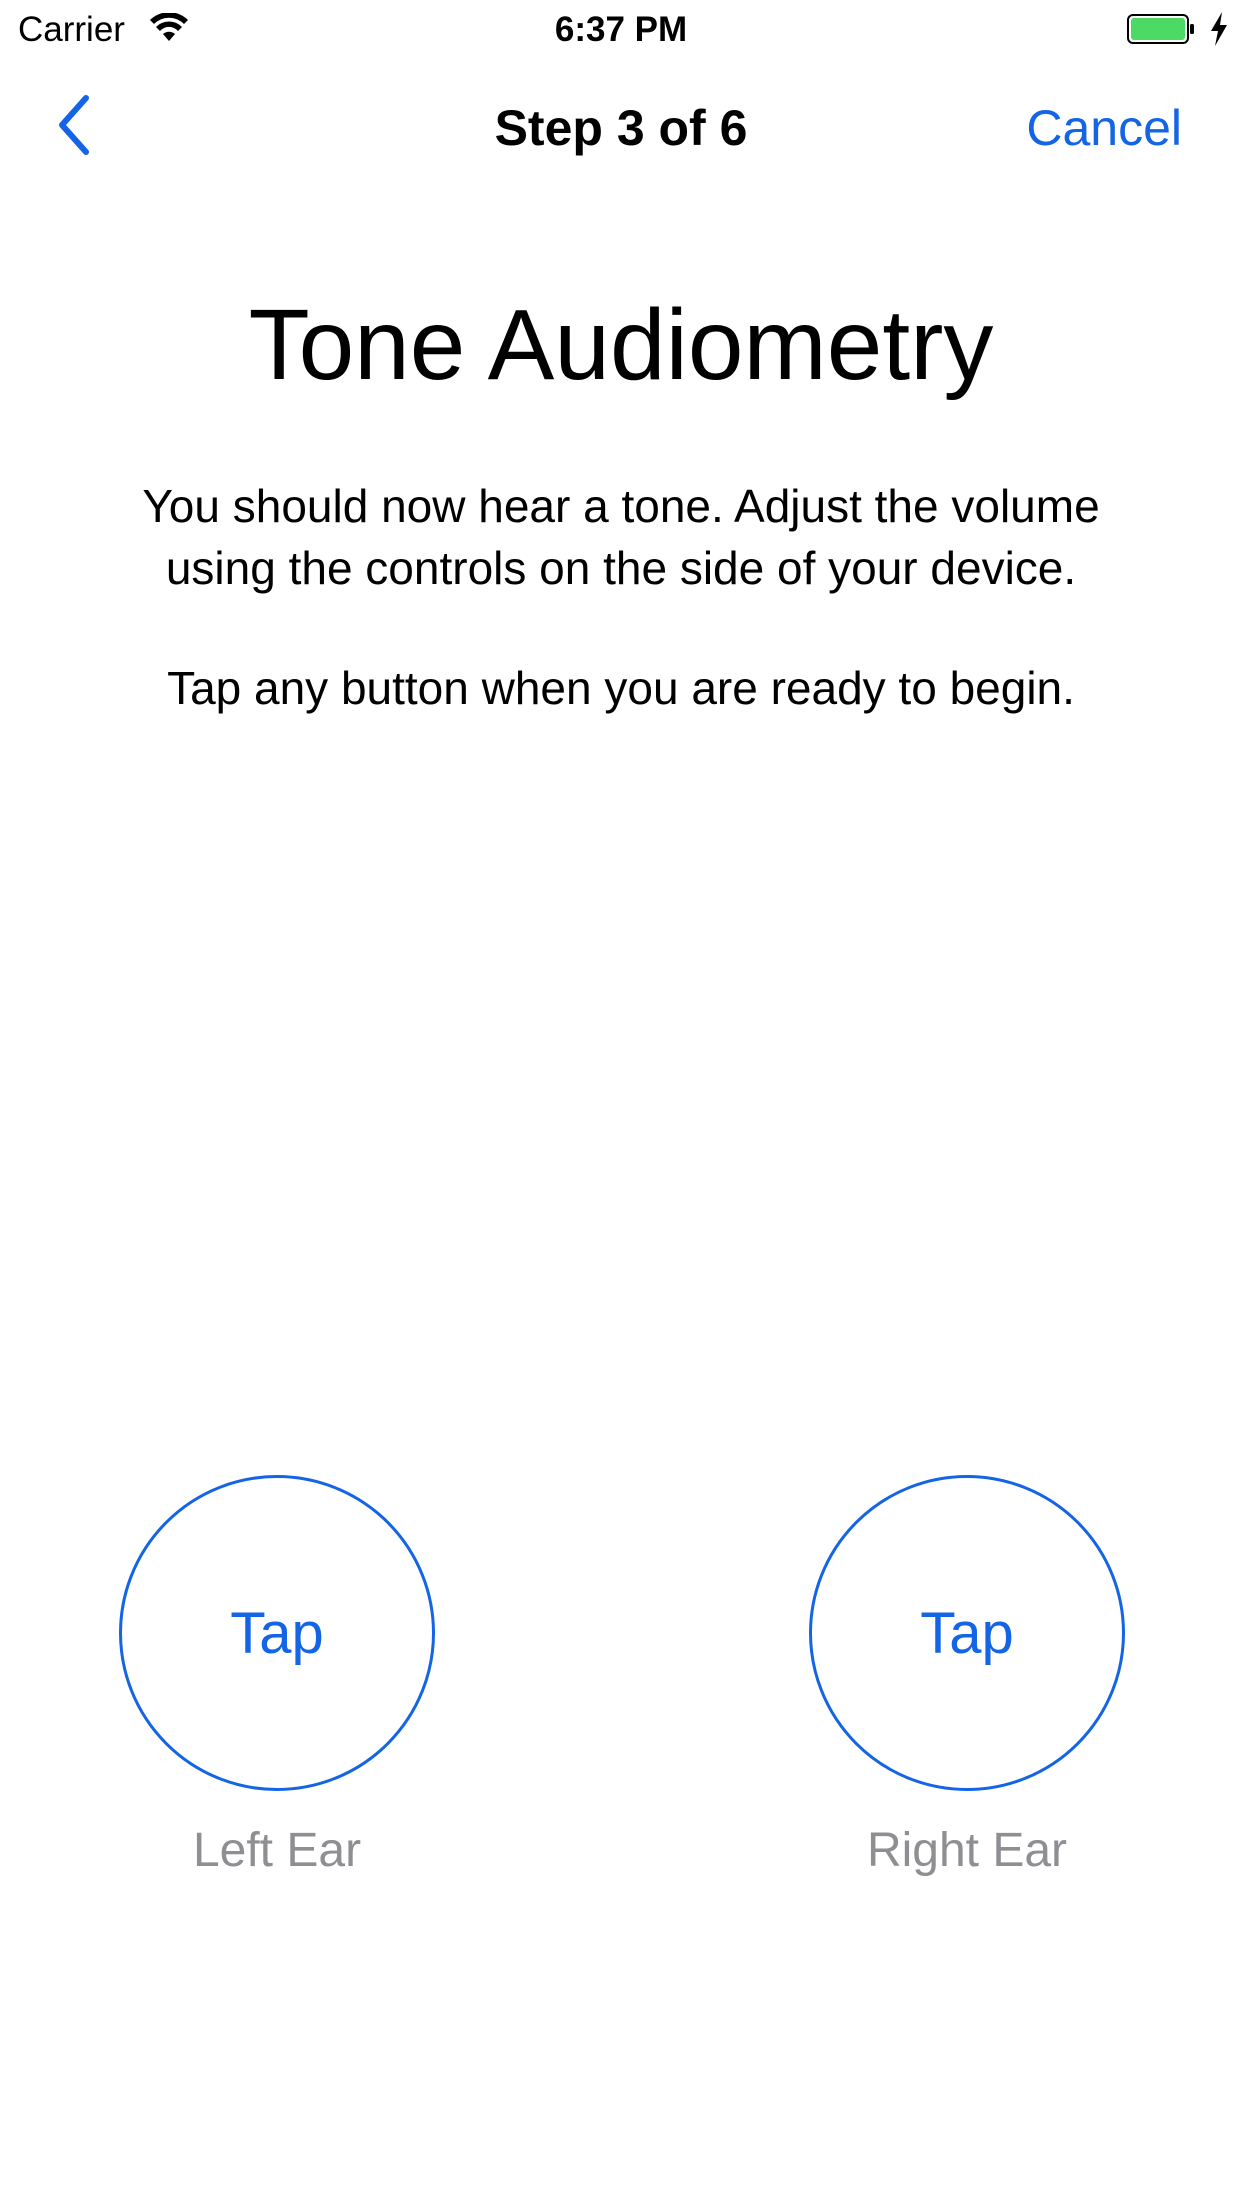  What do you see at coordinates (621, 125) in the screenshot?
I see `navigation-bar: Step 3 of 6 Cancel` at bounding box center [621, 125].